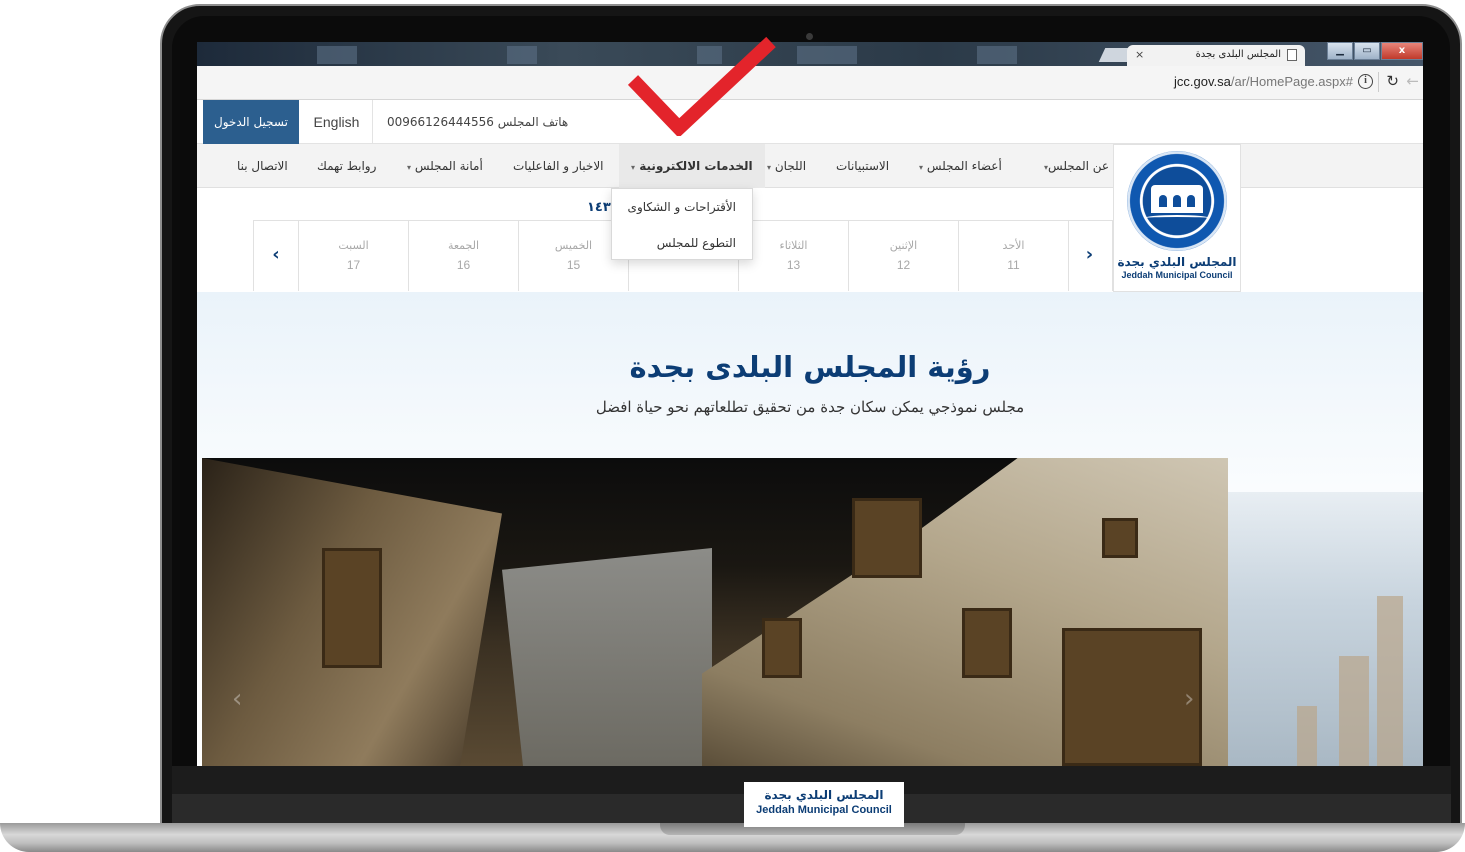 The image size is (1465, 852). I want to click on nav-links: روابط تهمك, so click(346, 166).